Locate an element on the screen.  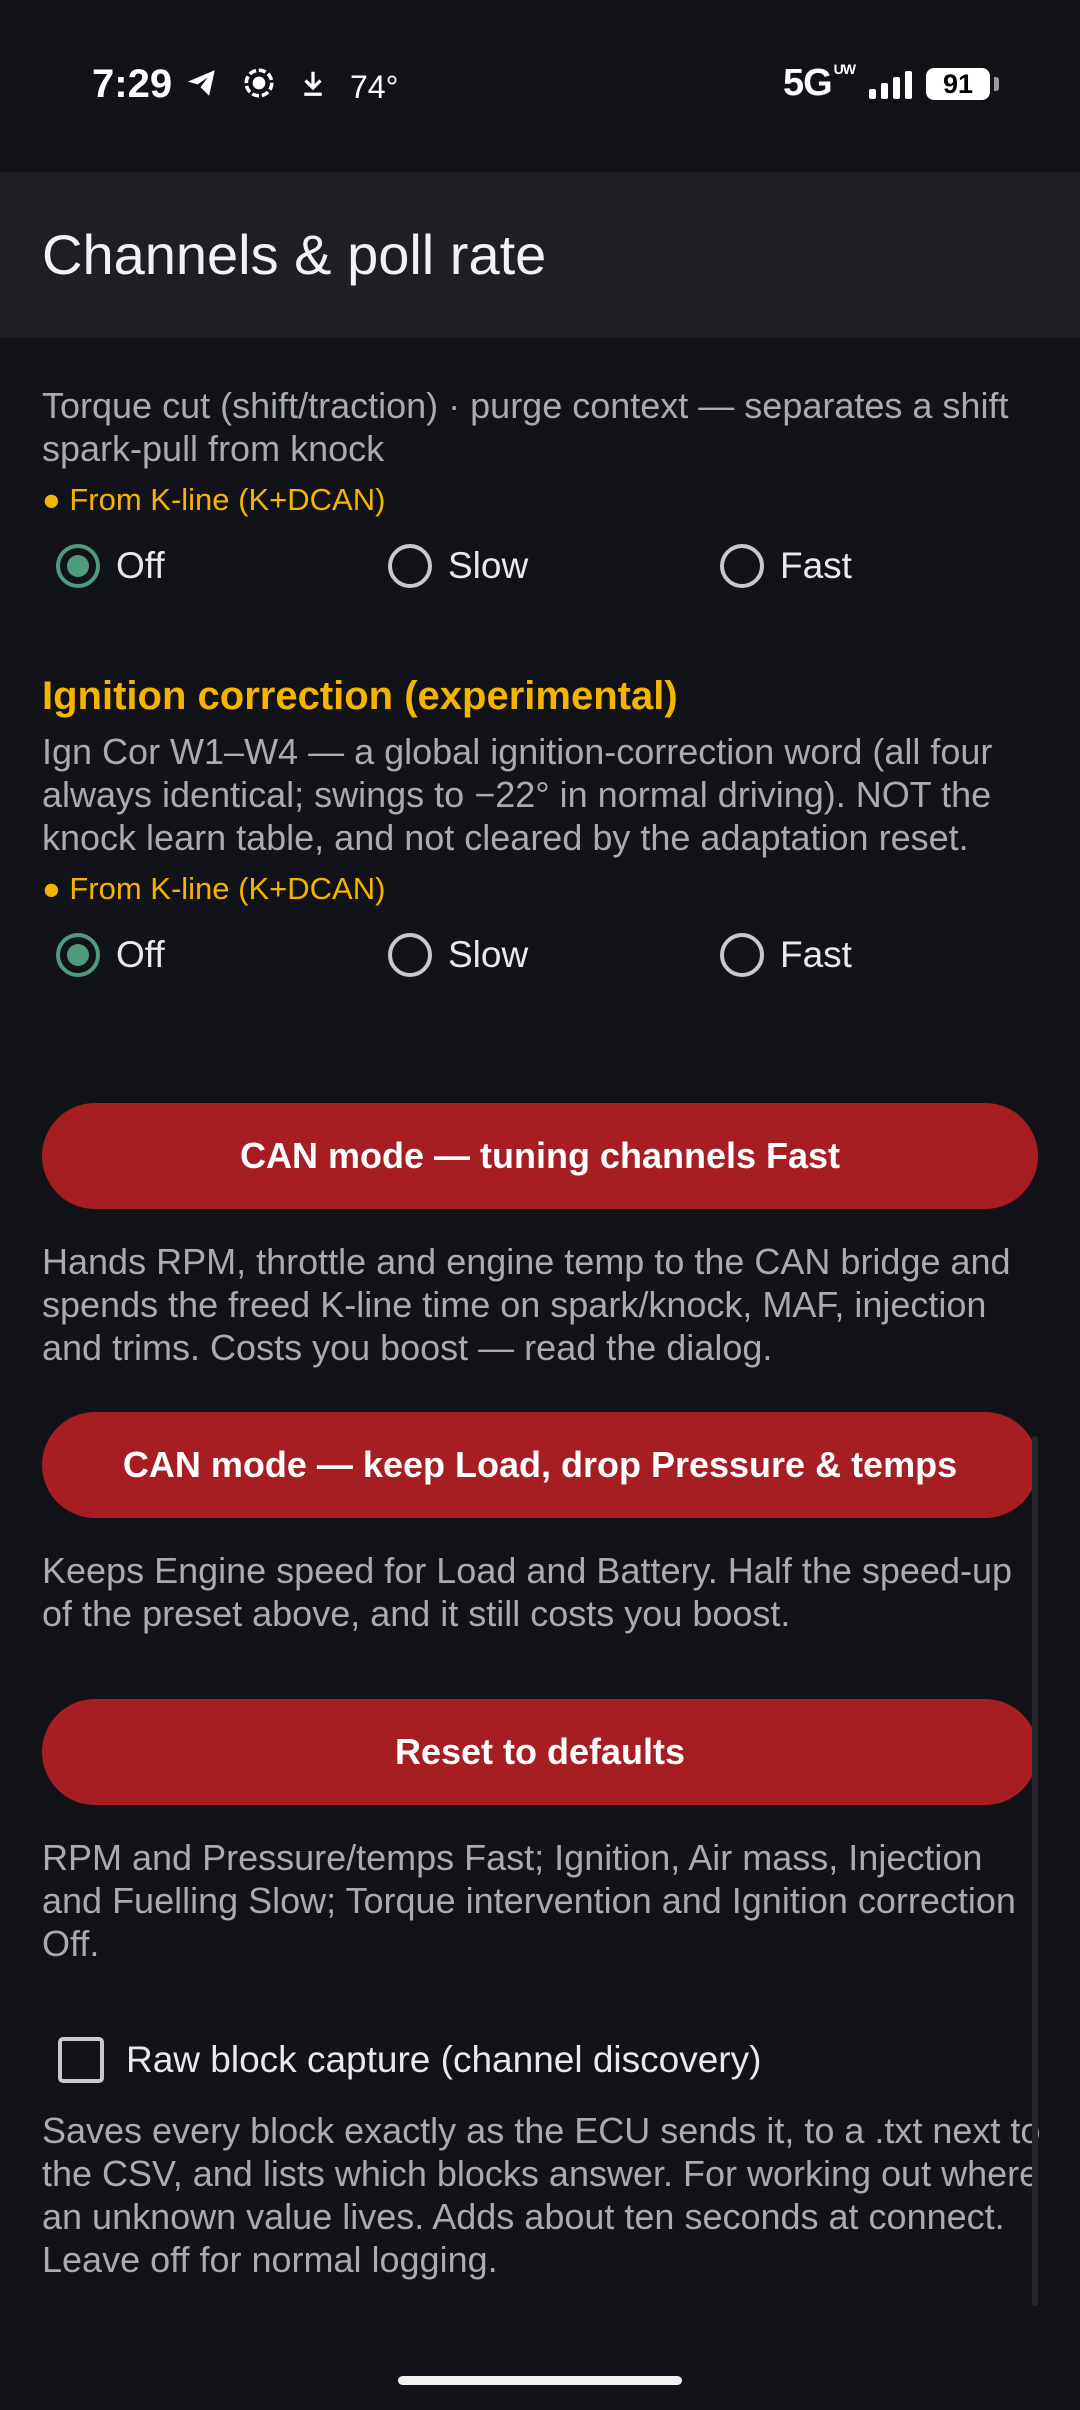
ignition-radio-slow: Slow is located at coordinates (458, 955).